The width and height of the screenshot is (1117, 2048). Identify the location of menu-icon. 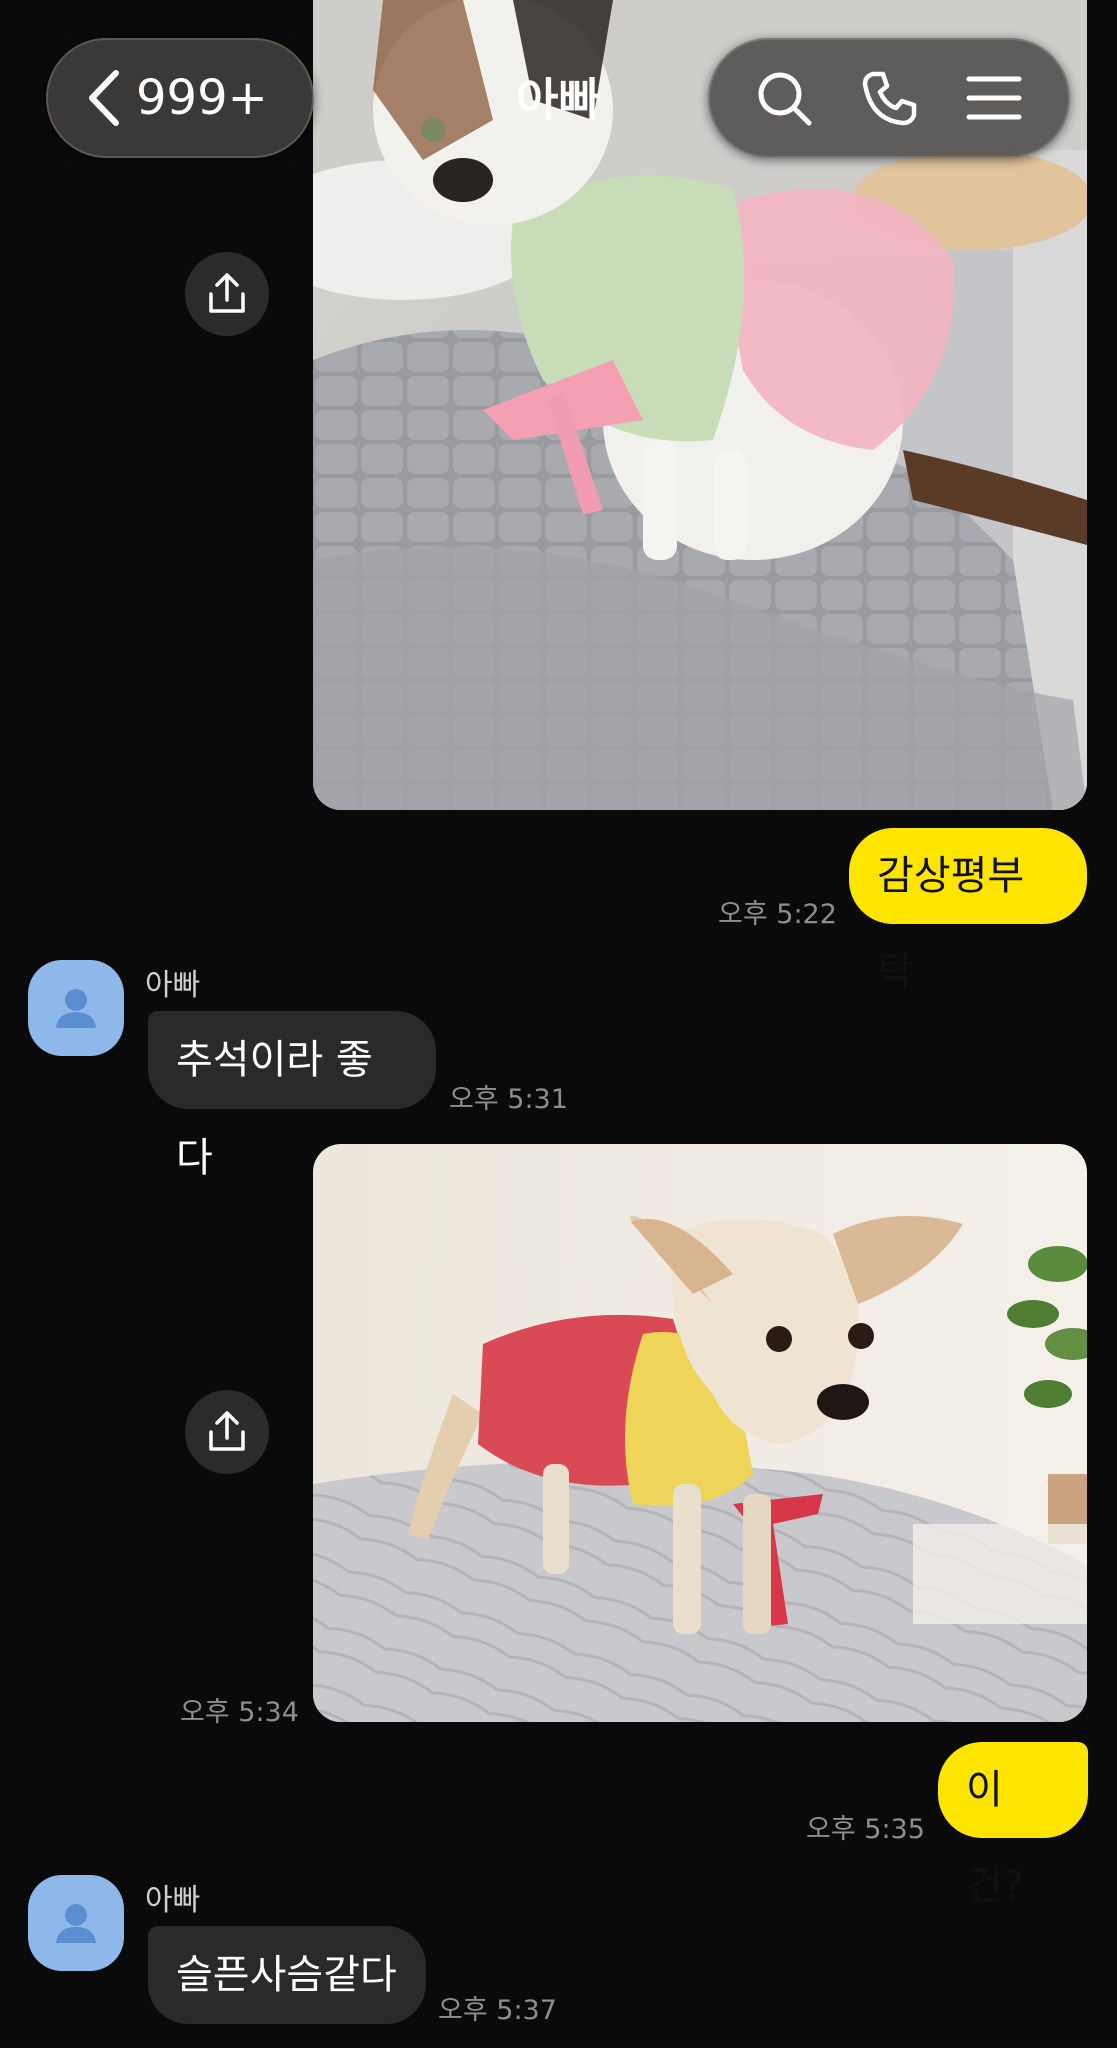
(994, 98).